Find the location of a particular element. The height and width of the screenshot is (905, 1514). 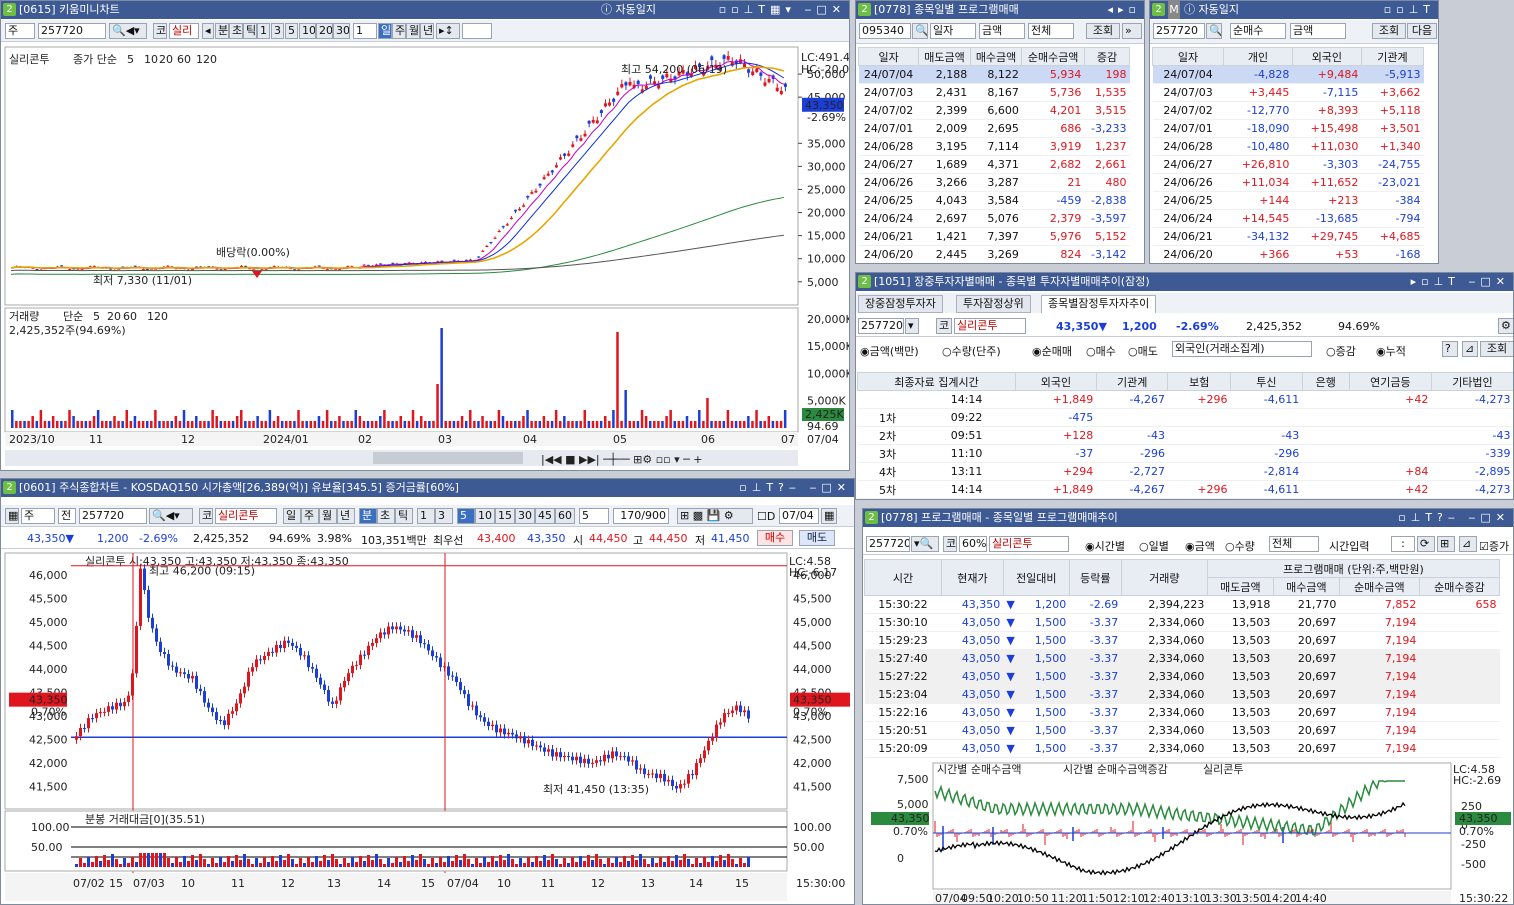

table-row: 24/06/28 -10,480 +11,030 +1,340 is located at coordinates (1288, 146).